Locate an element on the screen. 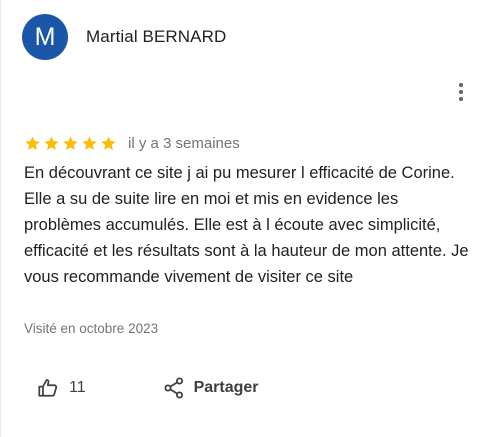  thumb-up-icon is located at coordinates (48, 388).